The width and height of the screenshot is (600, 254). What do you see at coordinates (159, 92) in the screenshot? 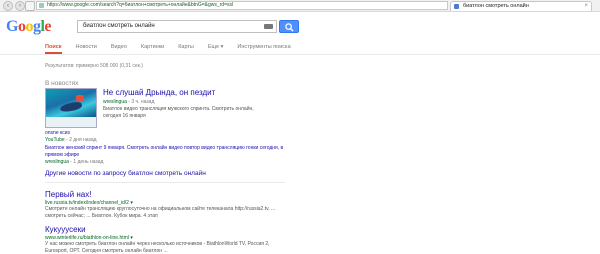
I see `news-title: Не слушай Дрында, он пездит` at bounding box center [159, 92].